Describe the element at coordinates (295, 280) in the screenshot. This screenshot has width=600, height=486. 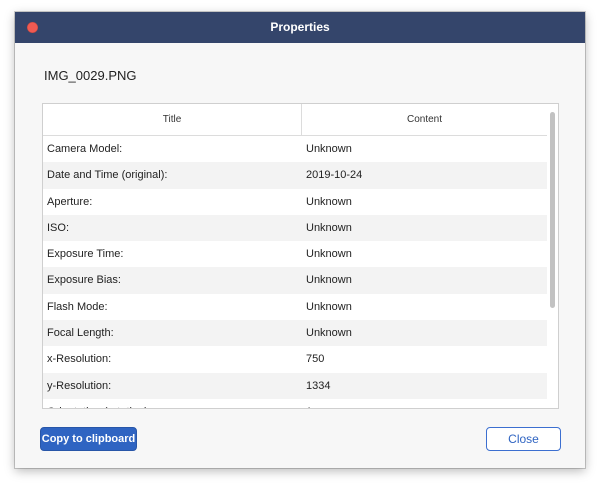
I see `table-row: Exposure Bias: Unknown` at that location.